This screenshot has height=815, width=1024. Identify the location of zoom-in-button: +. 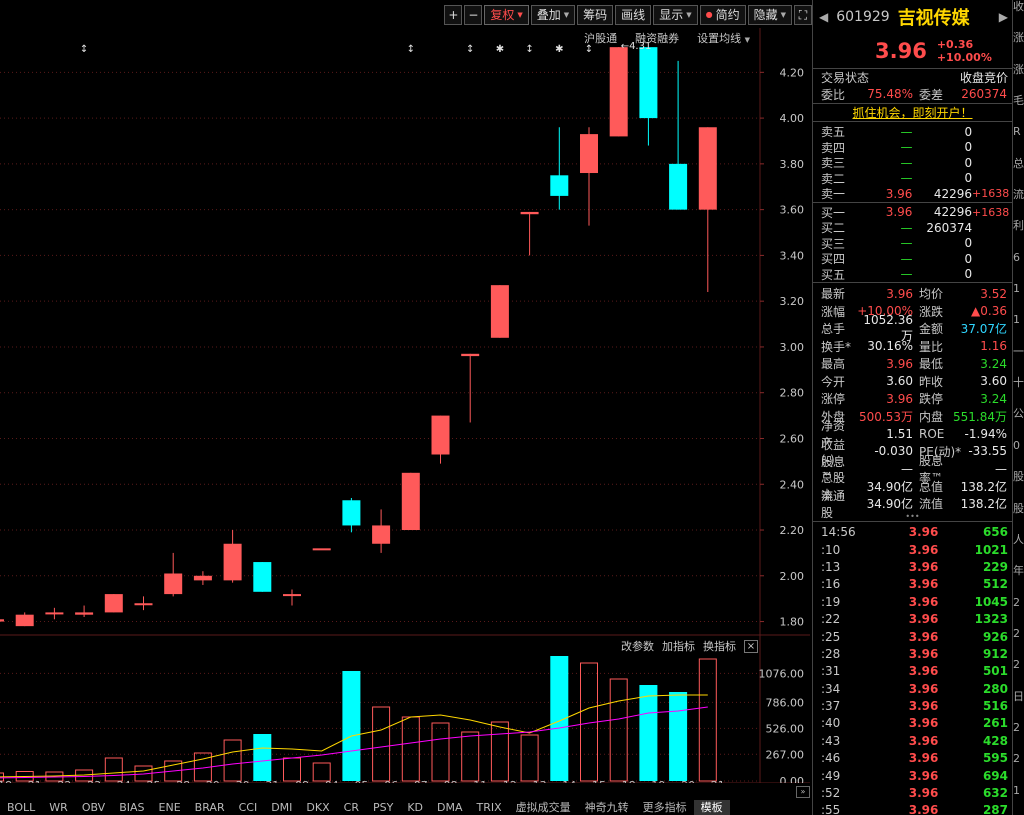
(453, 15).